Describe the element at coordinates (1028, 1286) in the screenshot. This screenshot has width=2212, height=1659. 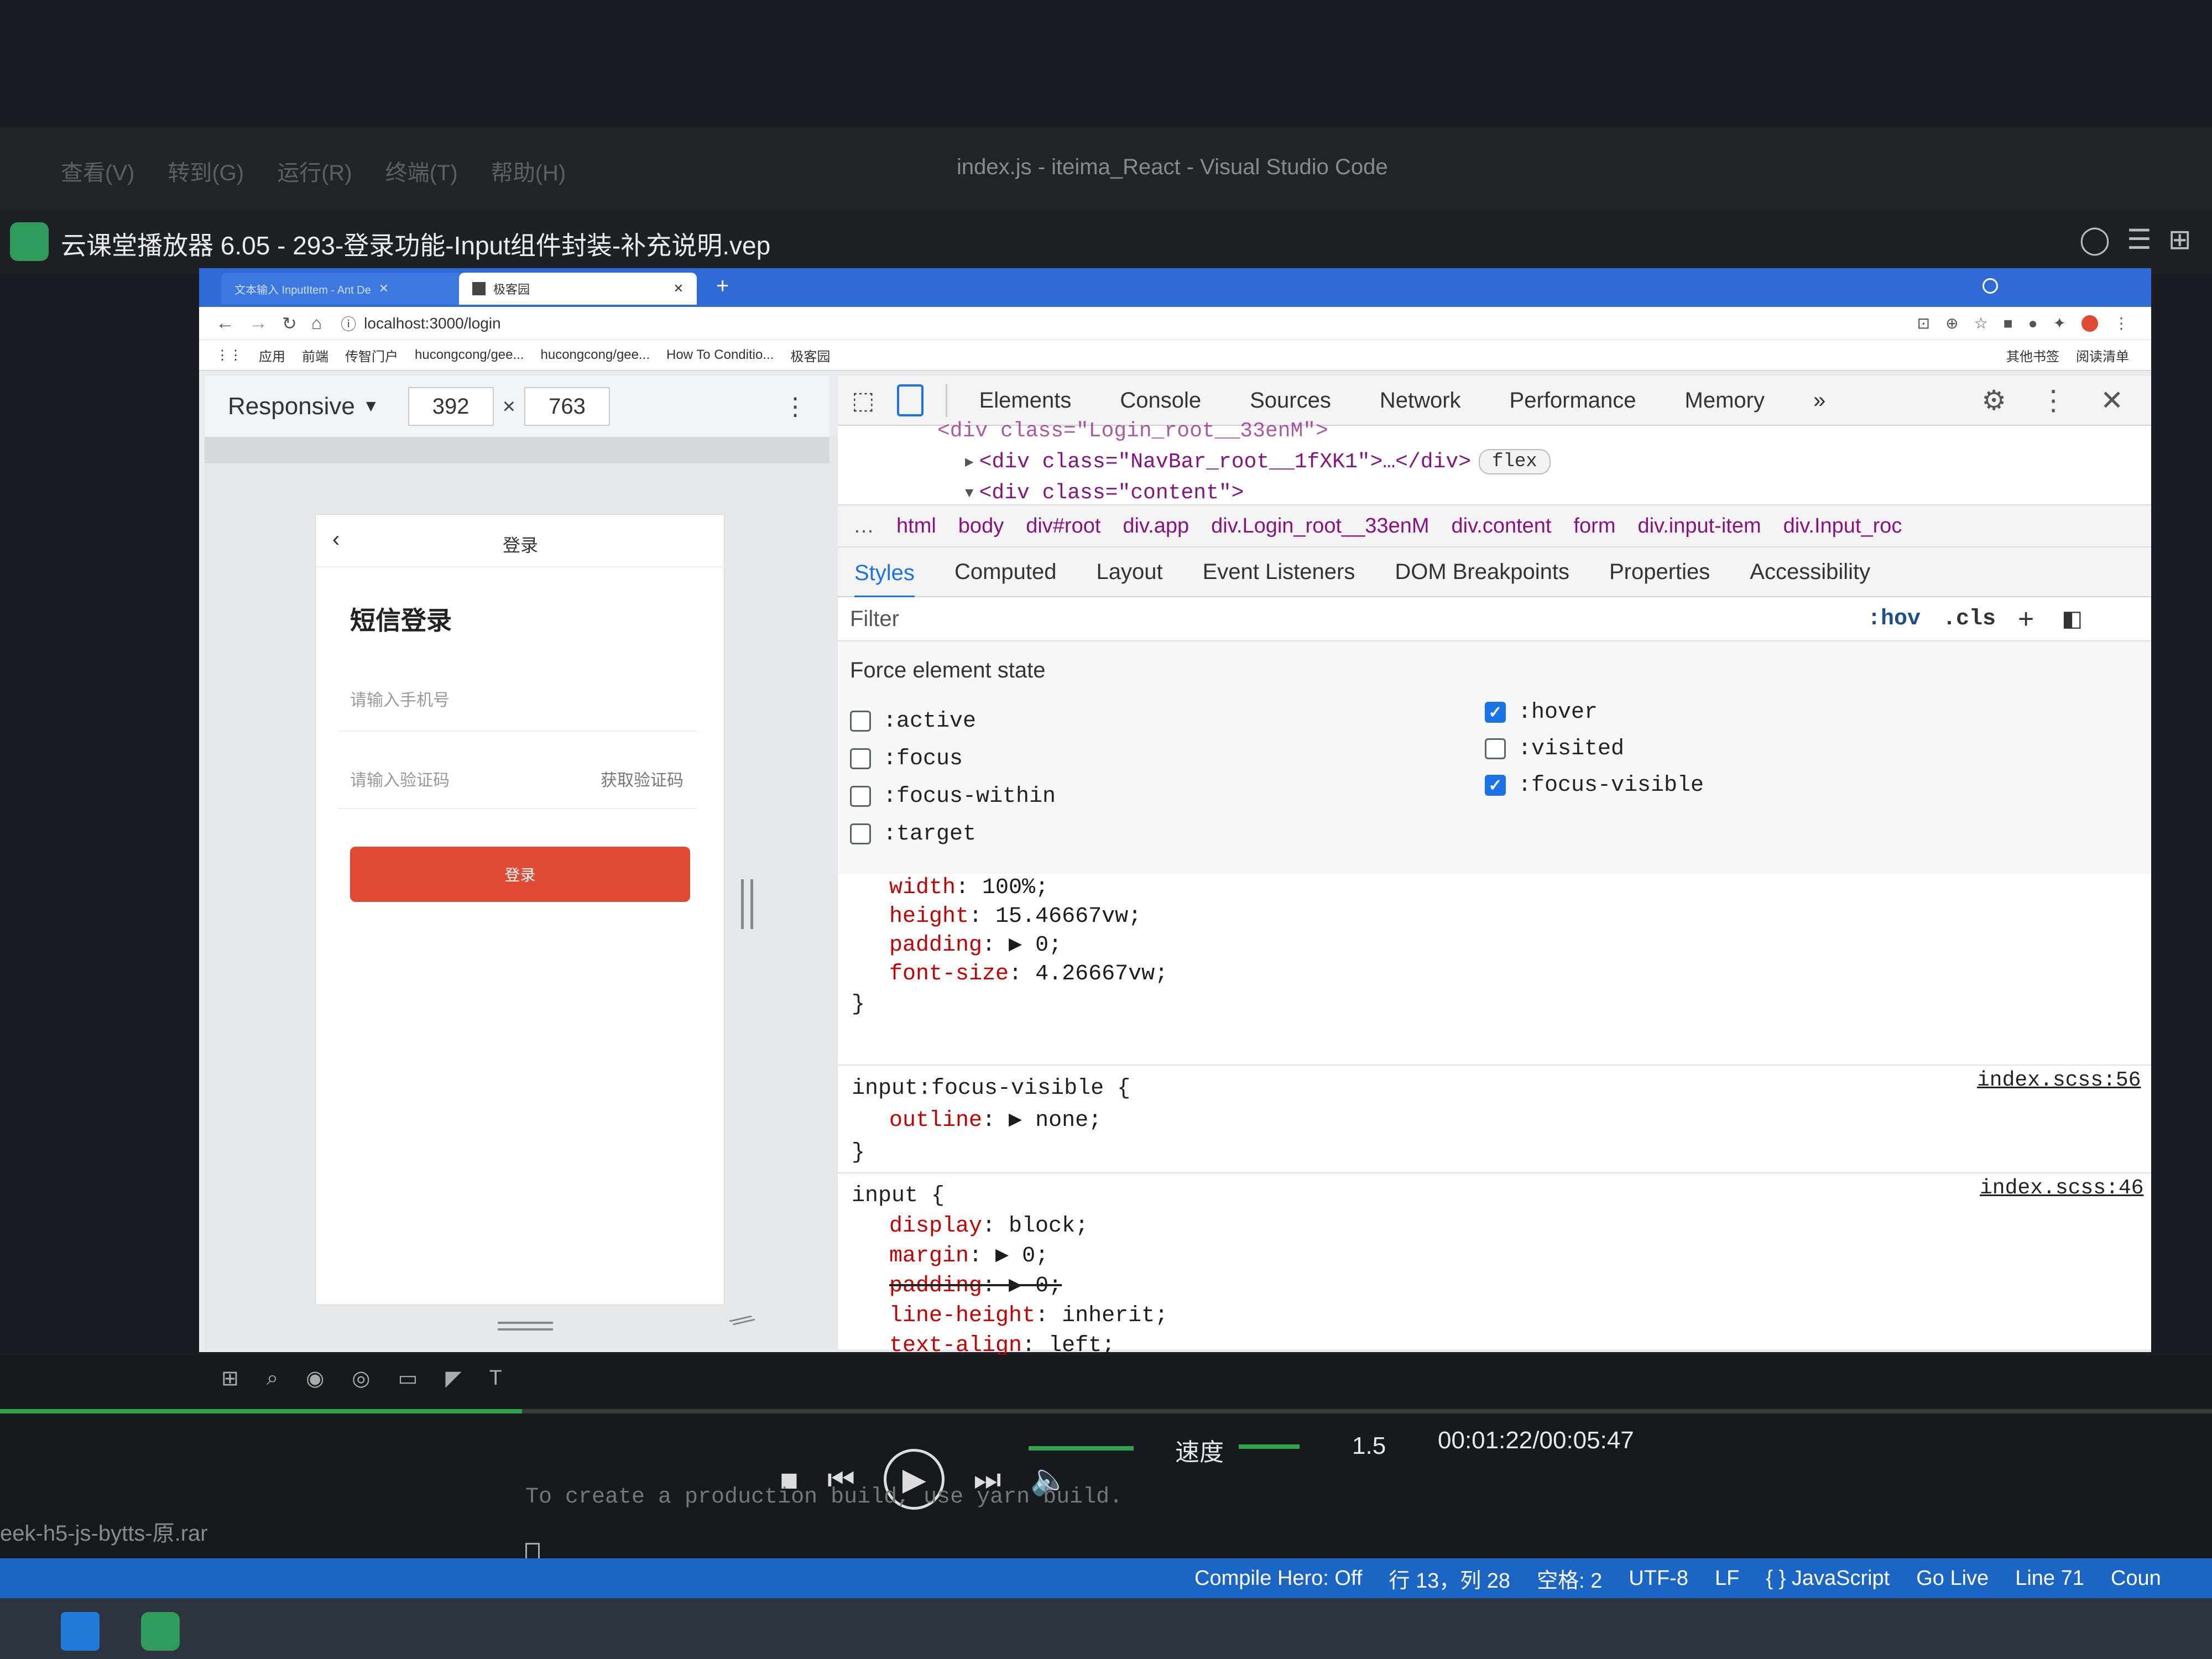
I see `css-declaration-overridden: padding: ▶ 0;` at that location.